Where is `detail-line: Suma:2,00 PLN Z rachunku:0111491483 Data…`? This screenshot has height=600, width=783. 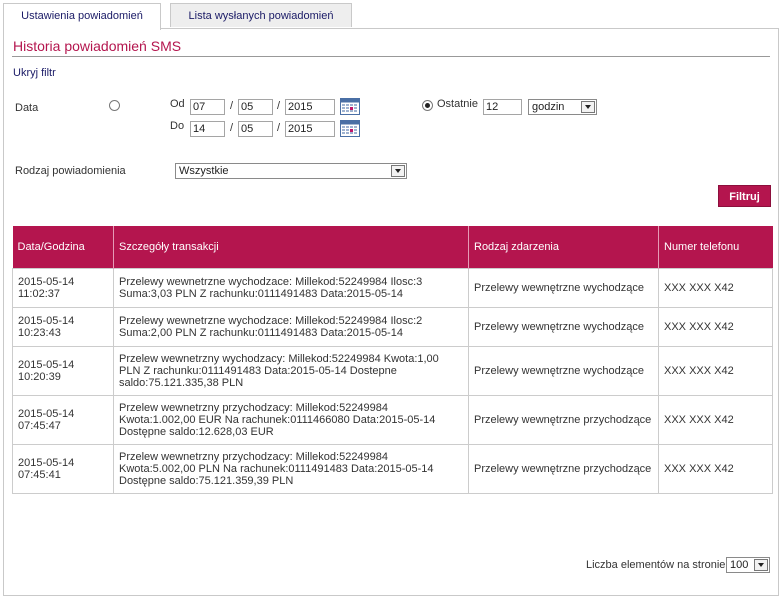 detail-line: Suma:2,00 PLN Z rachunku:0111491483 Data… is located at coordinates (261, 333).